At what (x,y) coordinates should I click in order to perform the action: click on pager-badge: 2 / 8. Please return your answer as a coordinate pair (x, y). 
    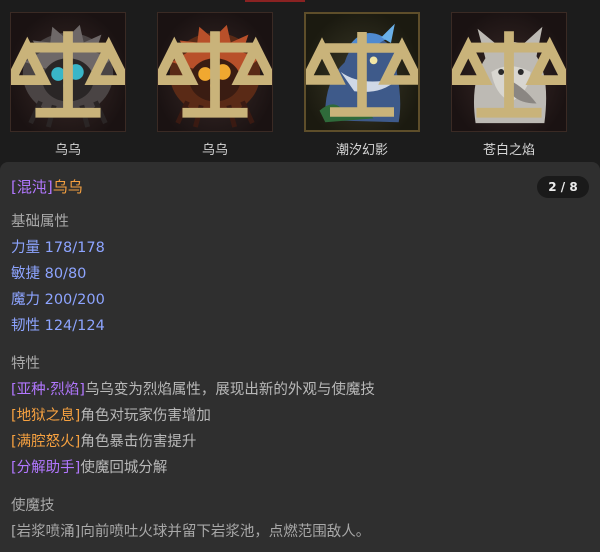
    Looking at the image, I should click on (563, 187).